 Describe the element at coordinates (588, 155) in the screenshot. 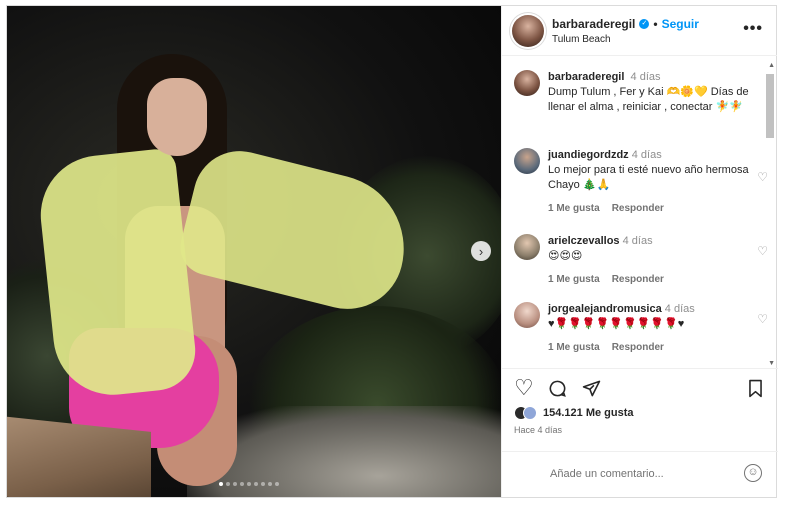

I see `comment-username: juandiegordzdz` at that location.